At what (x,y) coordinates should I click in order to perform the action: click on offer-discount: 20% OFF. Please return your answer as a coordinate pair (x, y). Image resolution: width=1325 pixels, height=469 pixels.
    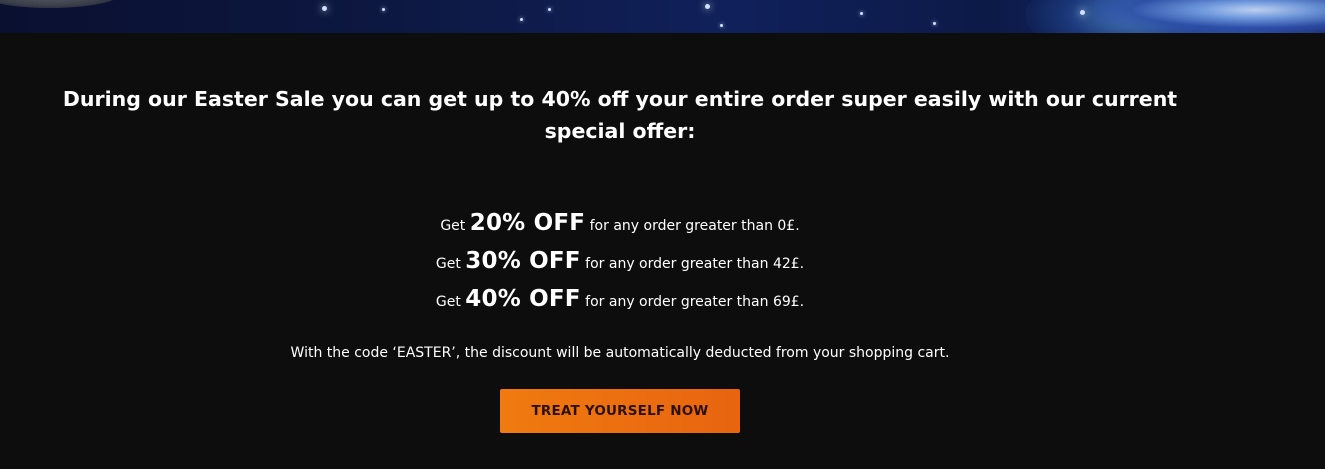
    Looking at the image, I should click on (527, 223).